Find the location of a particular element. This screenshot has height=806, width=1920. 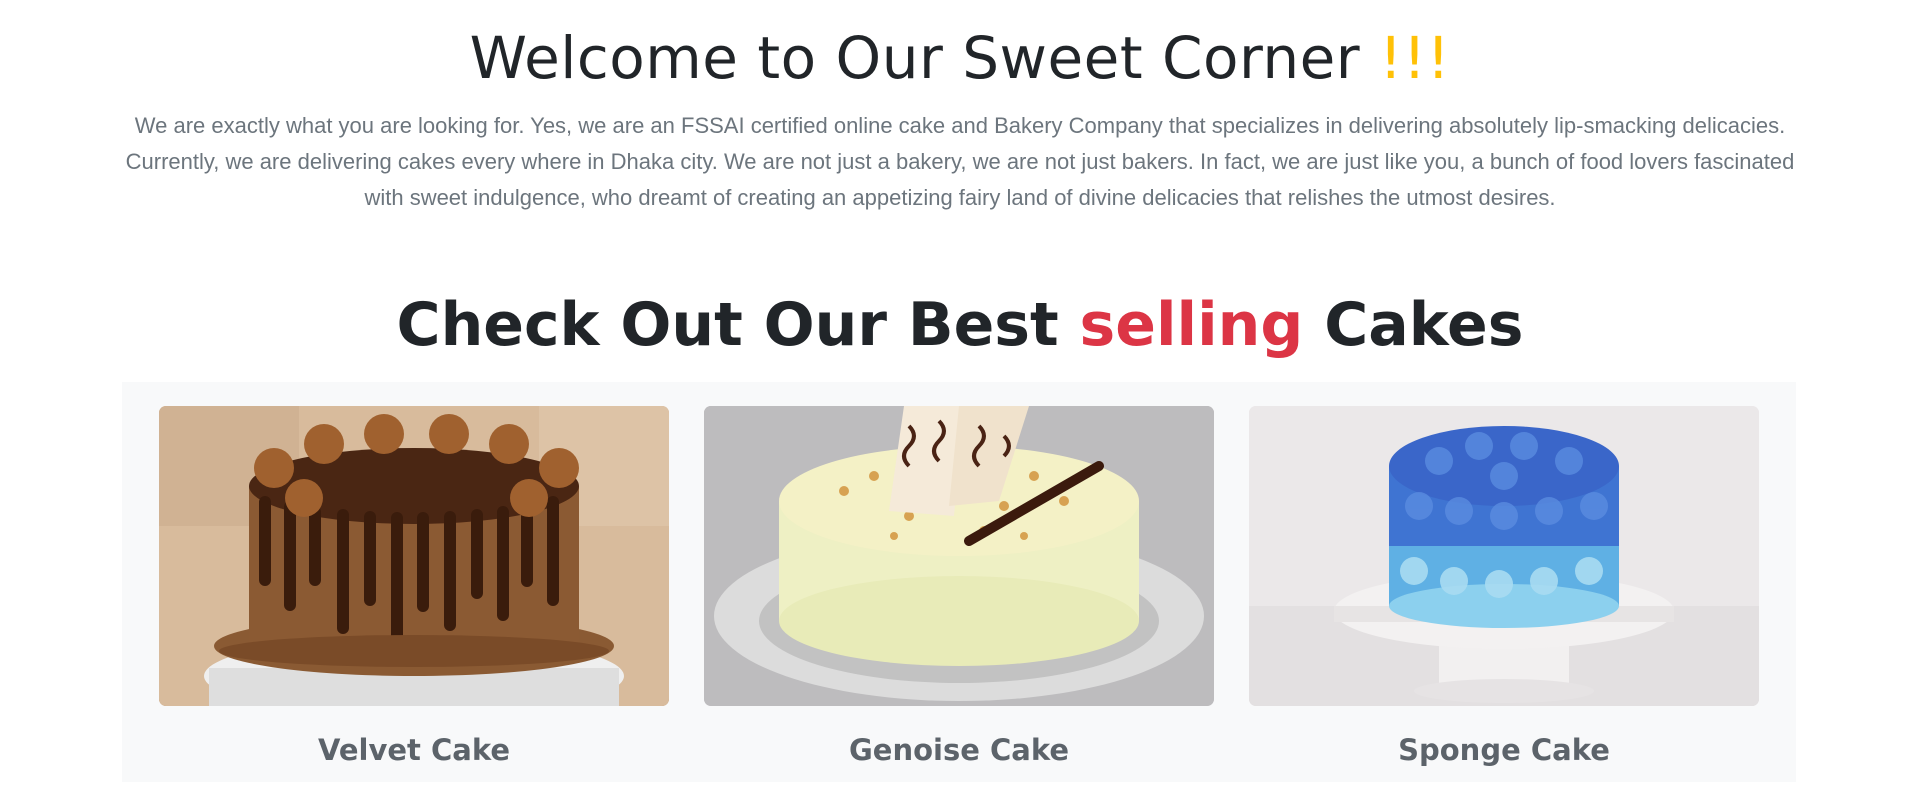

best-selling-title-part1: Check Out Our Best is located at coordinates (727, 325).